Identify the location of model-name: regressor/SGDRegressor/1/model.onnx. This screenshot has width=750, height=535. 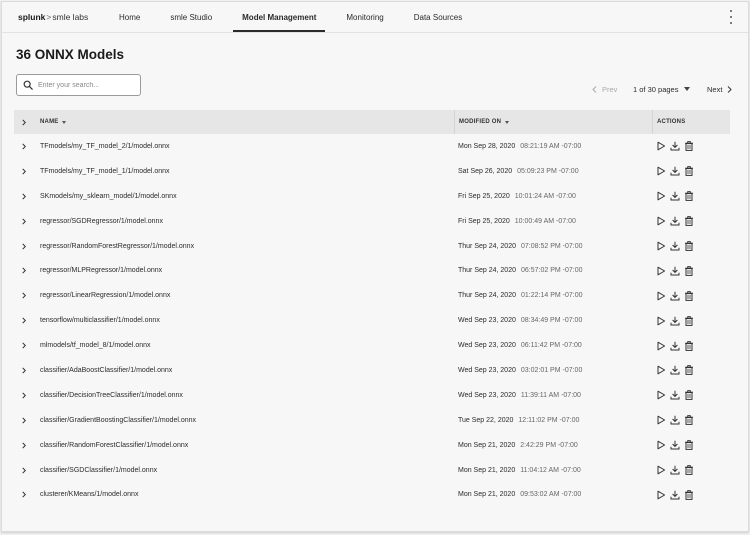
(244, 221).